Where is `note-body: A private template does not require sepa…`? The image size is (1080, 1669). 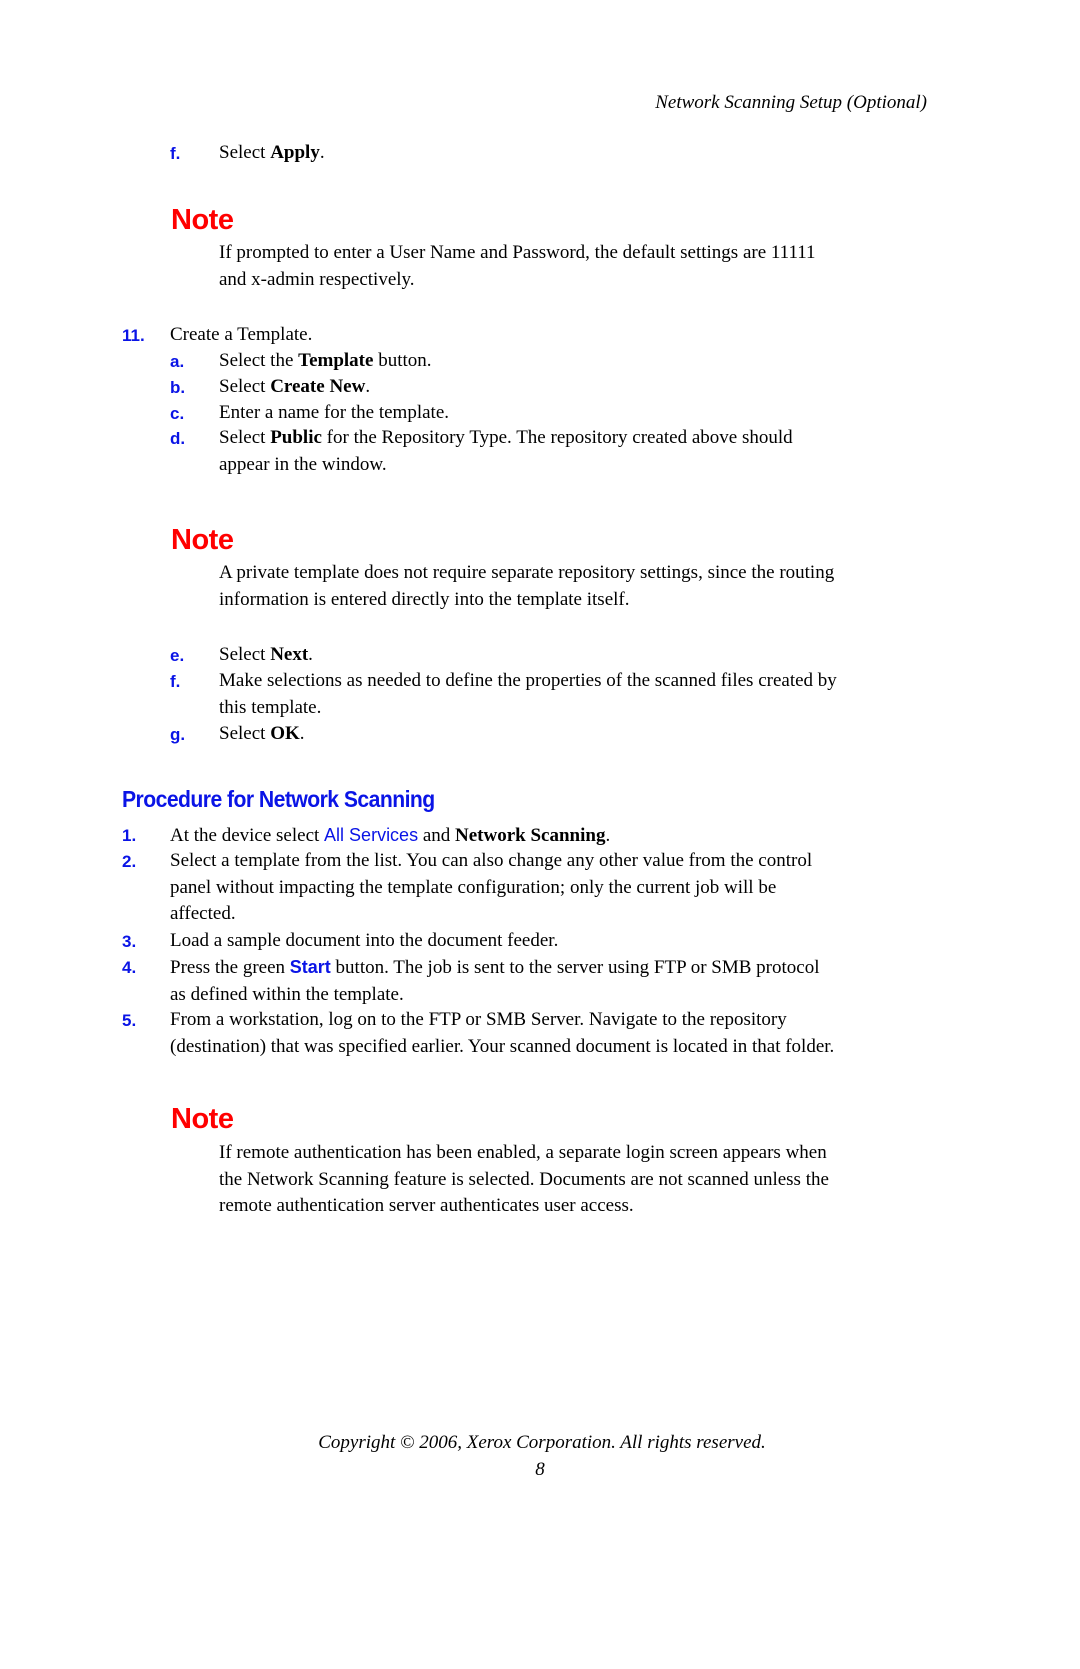
note-body: A private template does not require sepa… is located at coordinates (579, 586).